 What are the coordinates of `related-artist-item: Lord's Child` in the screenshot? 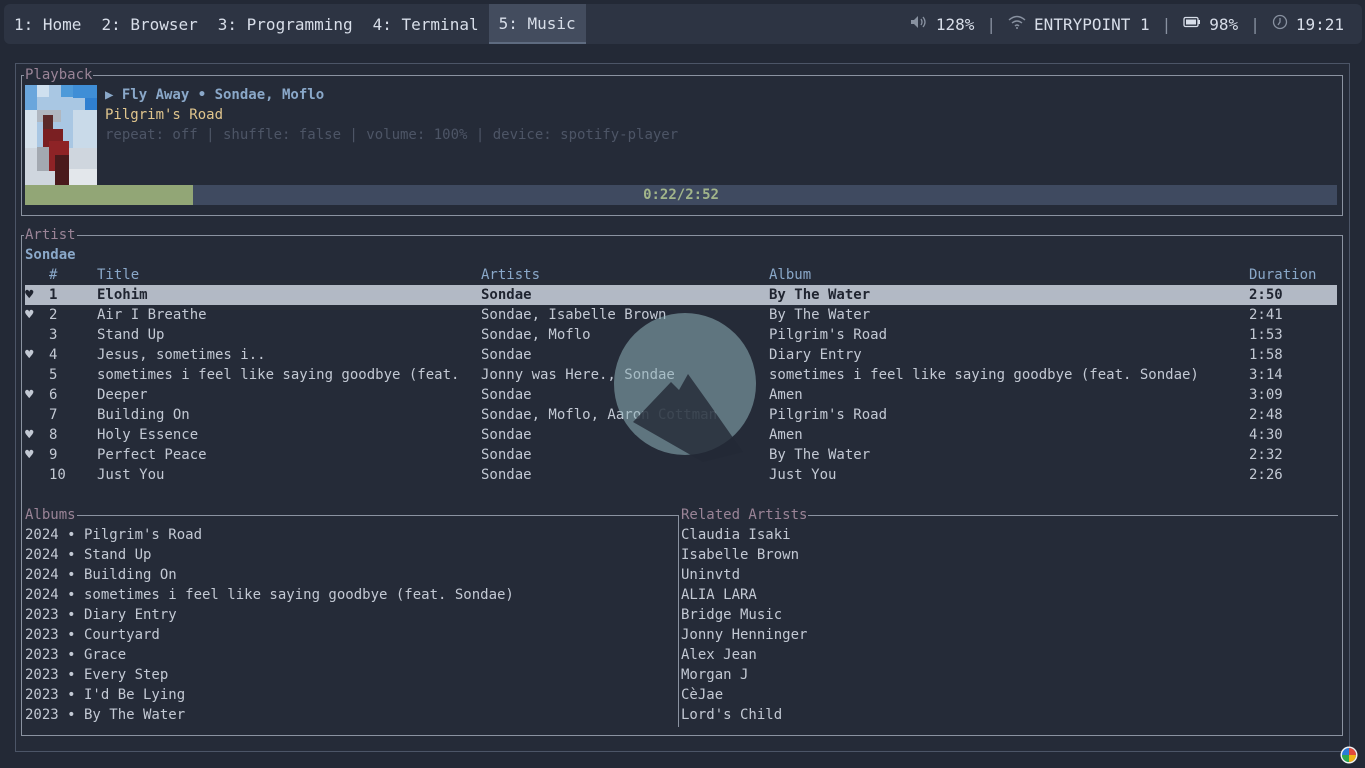 It's located at (731, 715).